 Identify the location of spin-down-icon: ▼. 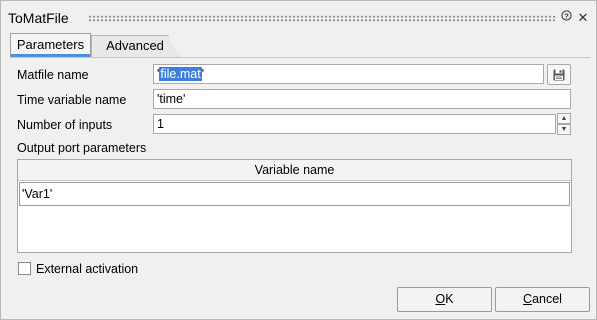
(564, 129).